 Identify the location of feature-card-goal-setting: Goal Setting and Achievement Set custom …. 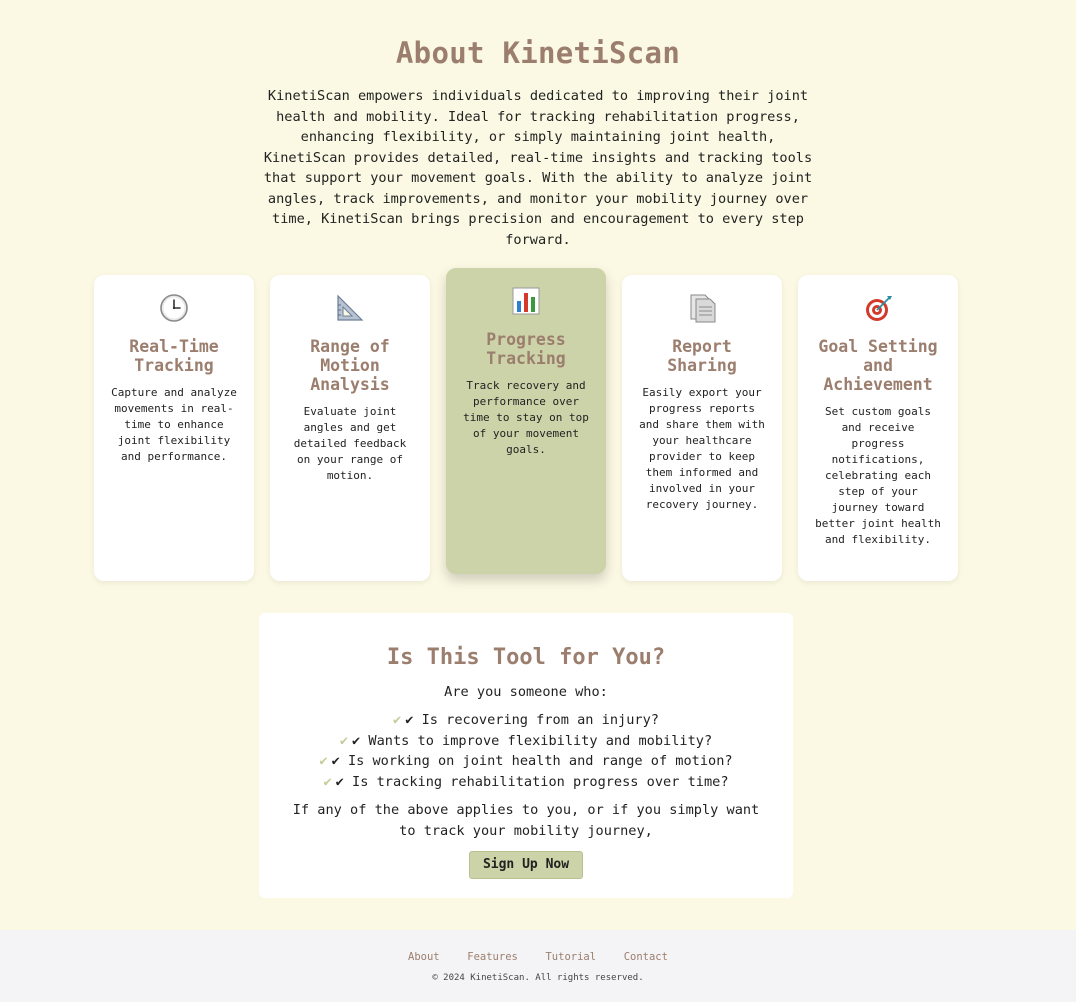
(878, 428).